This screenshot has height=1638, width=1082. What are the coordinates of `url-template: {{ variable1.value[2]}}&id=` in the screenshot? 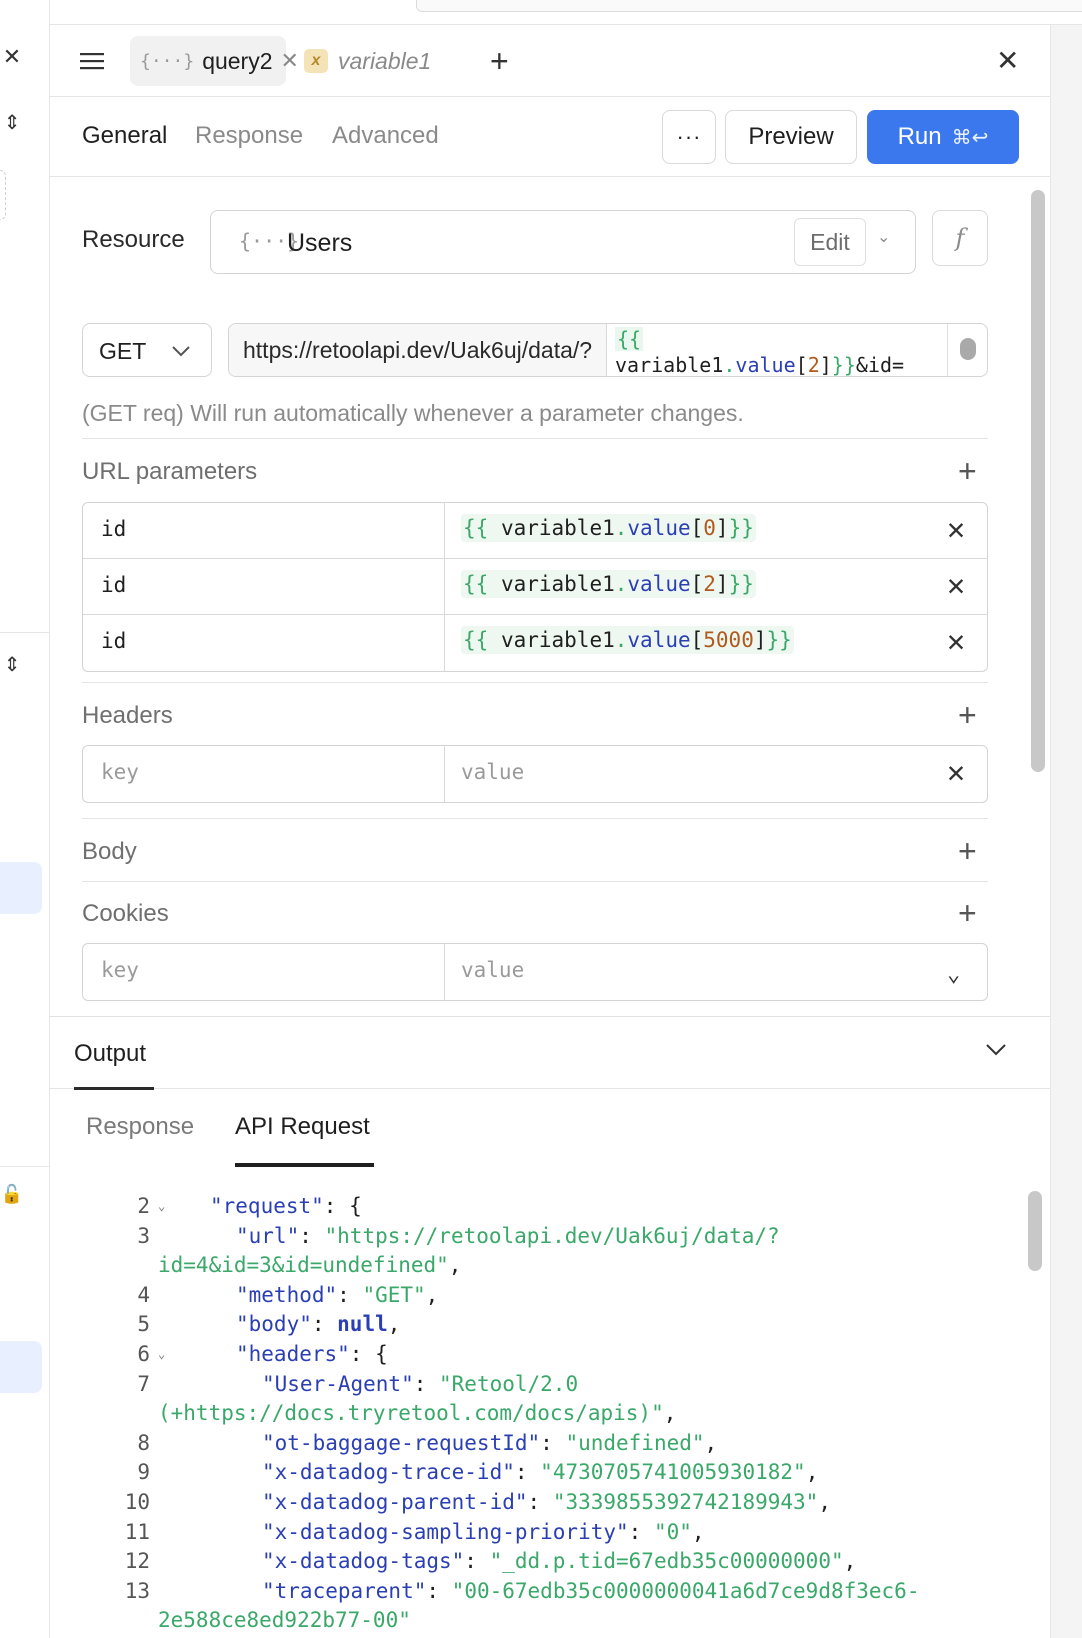 It's located at (775, 351).